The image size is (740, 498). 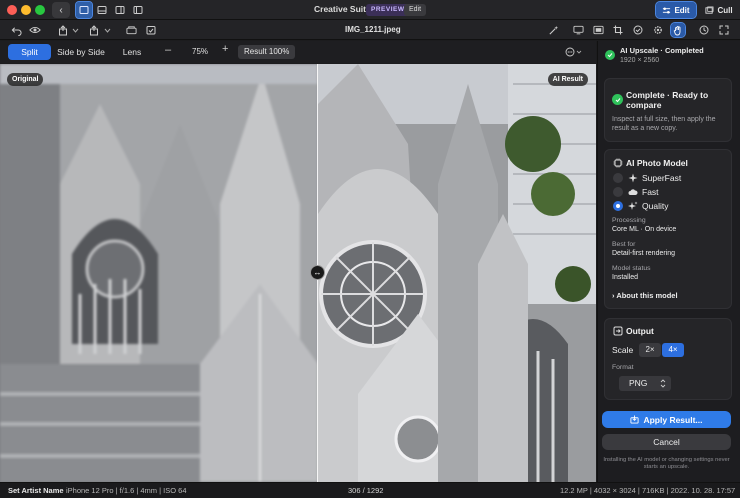 I want to click on cull-mode-button: Cull, so click(x=719, y=10).